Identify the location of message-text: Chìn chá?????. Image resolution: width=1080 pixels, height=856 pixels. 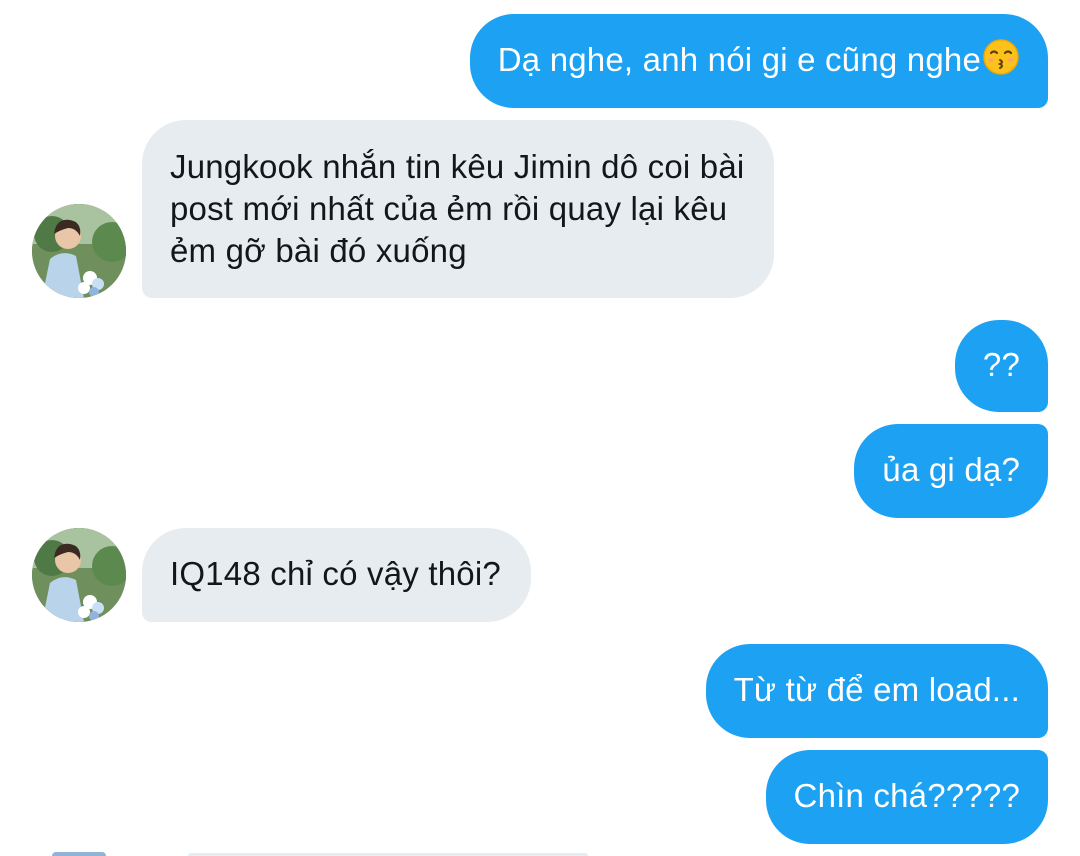
(906, 795).